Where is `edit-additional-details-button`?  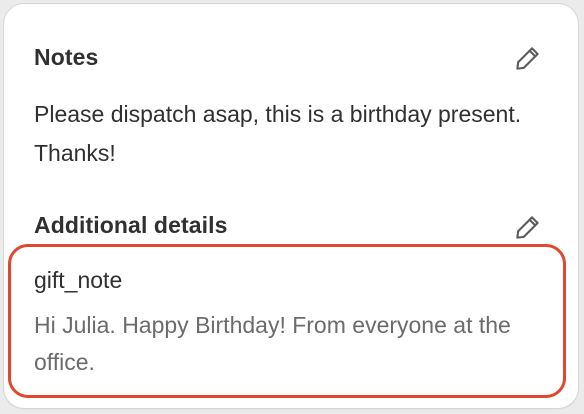
edit-additional-details-button is located at coordinates (528, 227).